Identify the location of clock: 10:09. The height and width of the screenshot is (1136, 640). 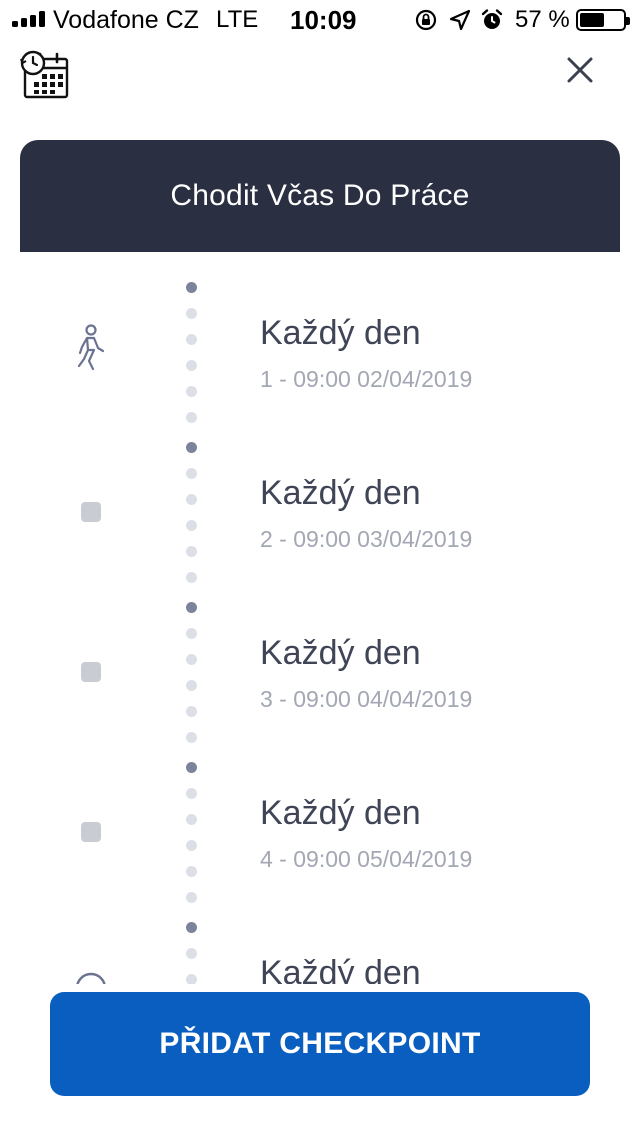
(323, 20).